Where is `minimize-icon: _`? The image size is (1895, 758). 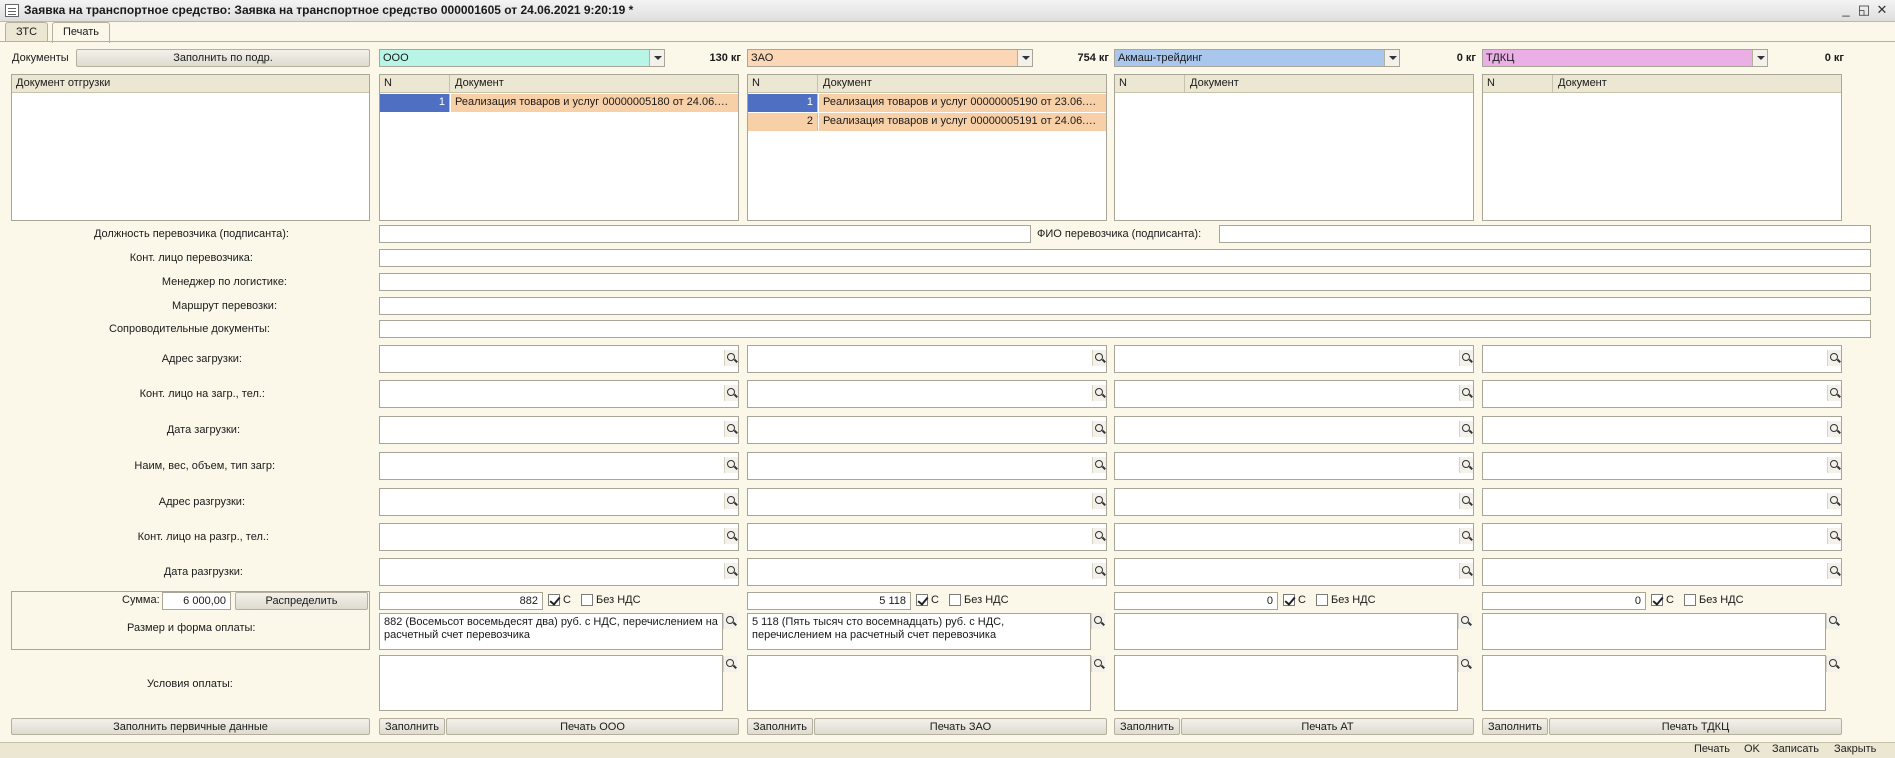 minimize-icon: _ is located at coordinates (1846, 10).